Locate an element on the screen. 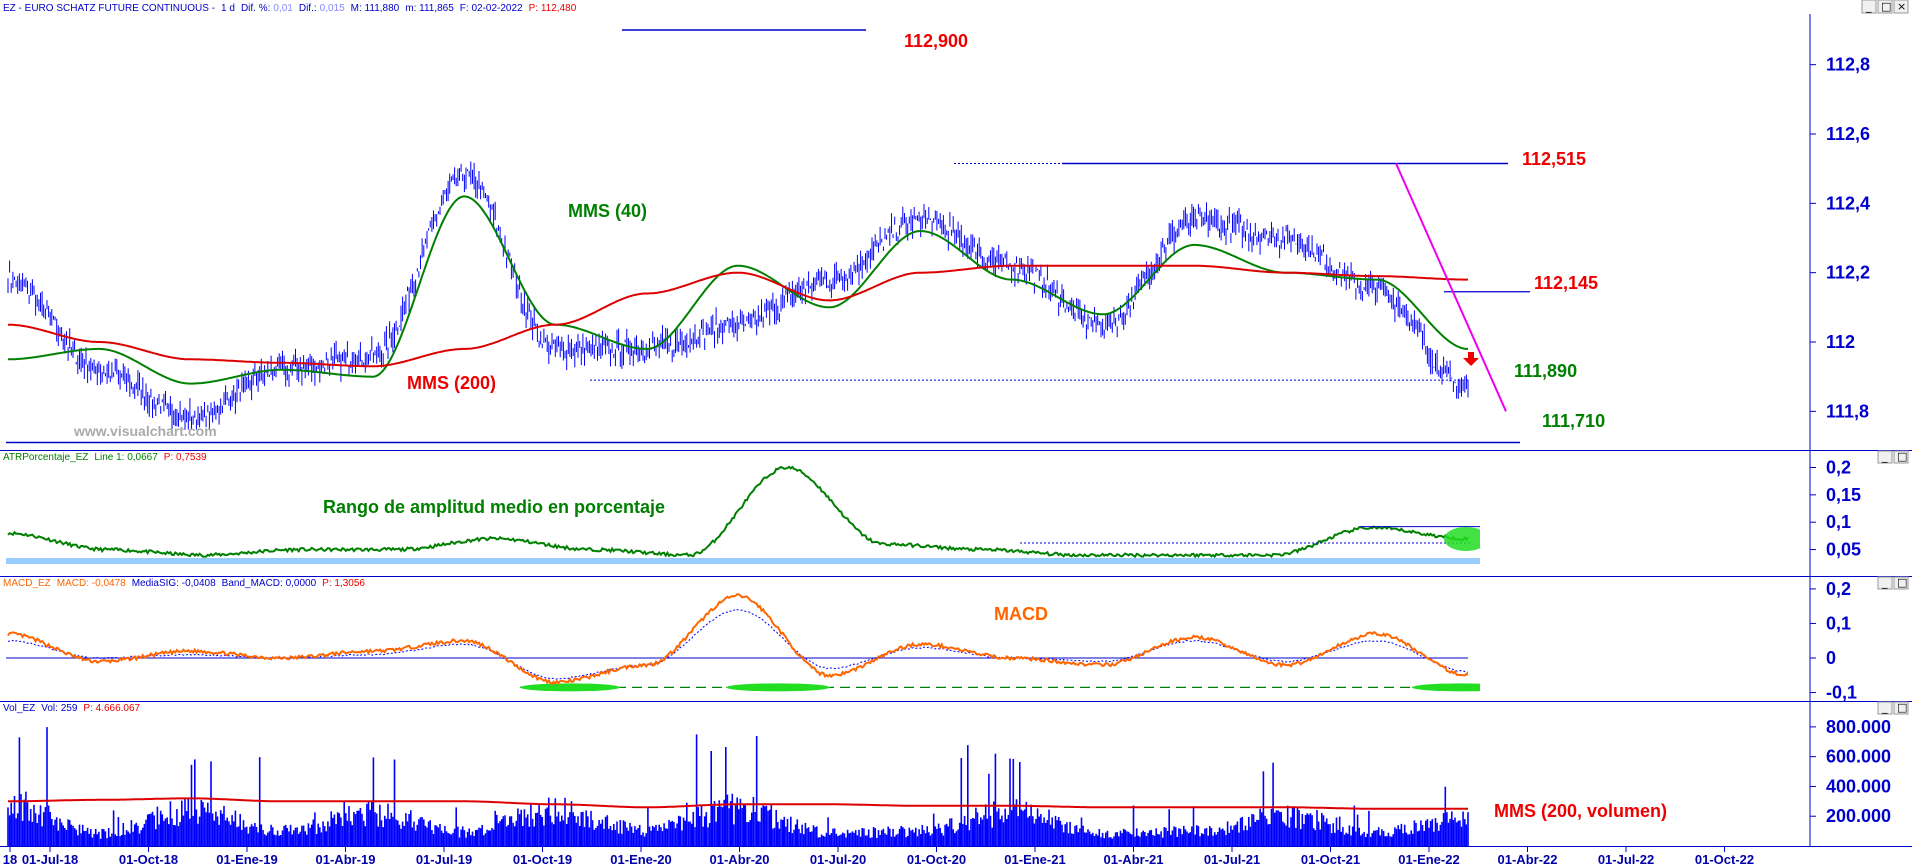 Image resolution: width=1912 pixels, height=867 pixels. vol-header-name: Vol_EZ is located at coordinates (19, 708).